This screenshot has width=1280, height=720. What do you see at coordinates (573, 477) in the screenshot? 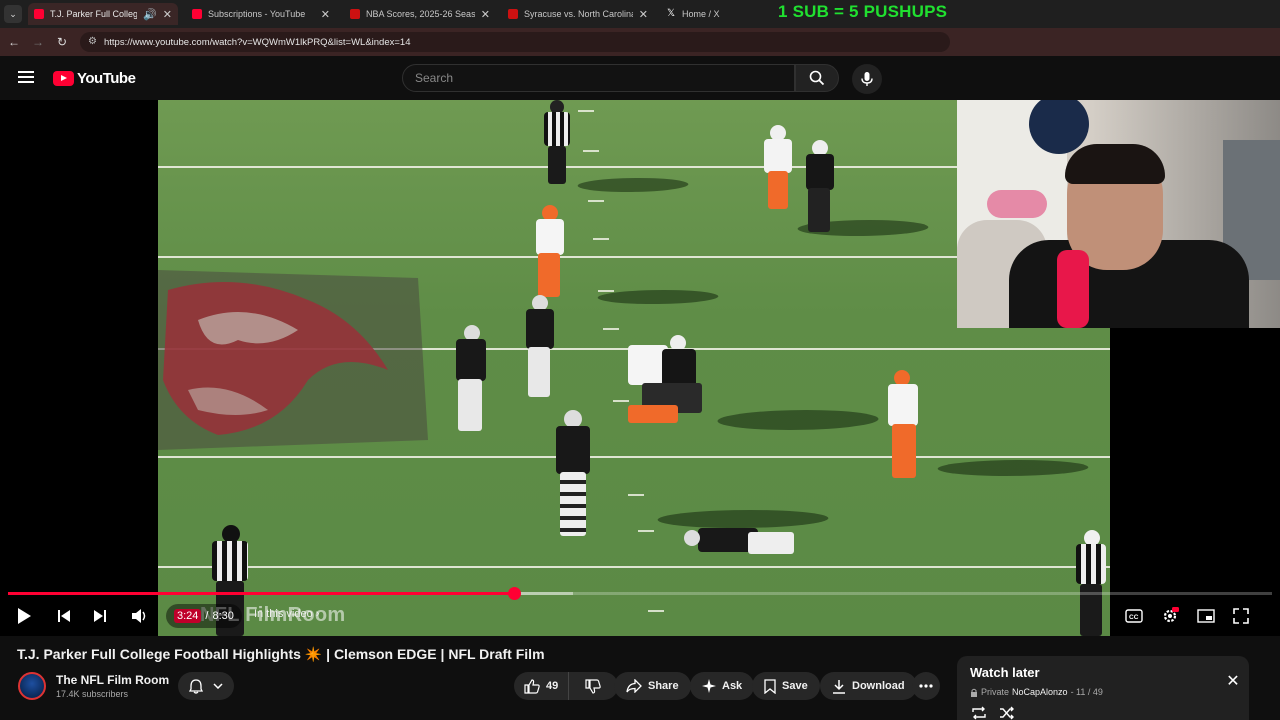
I see `carolina-player-72-figure` at bounding box center [573, 477].